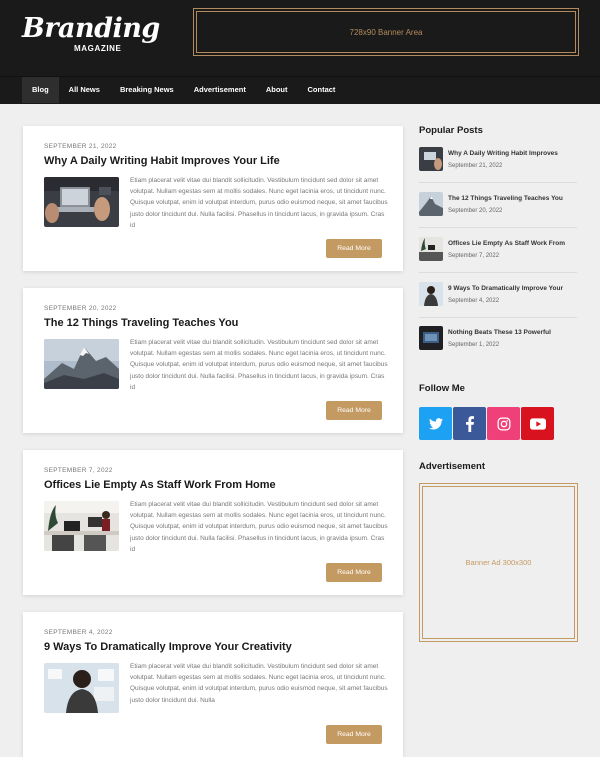  I want to click on popular-post-date: September 20, 2022, so click(475, 211).